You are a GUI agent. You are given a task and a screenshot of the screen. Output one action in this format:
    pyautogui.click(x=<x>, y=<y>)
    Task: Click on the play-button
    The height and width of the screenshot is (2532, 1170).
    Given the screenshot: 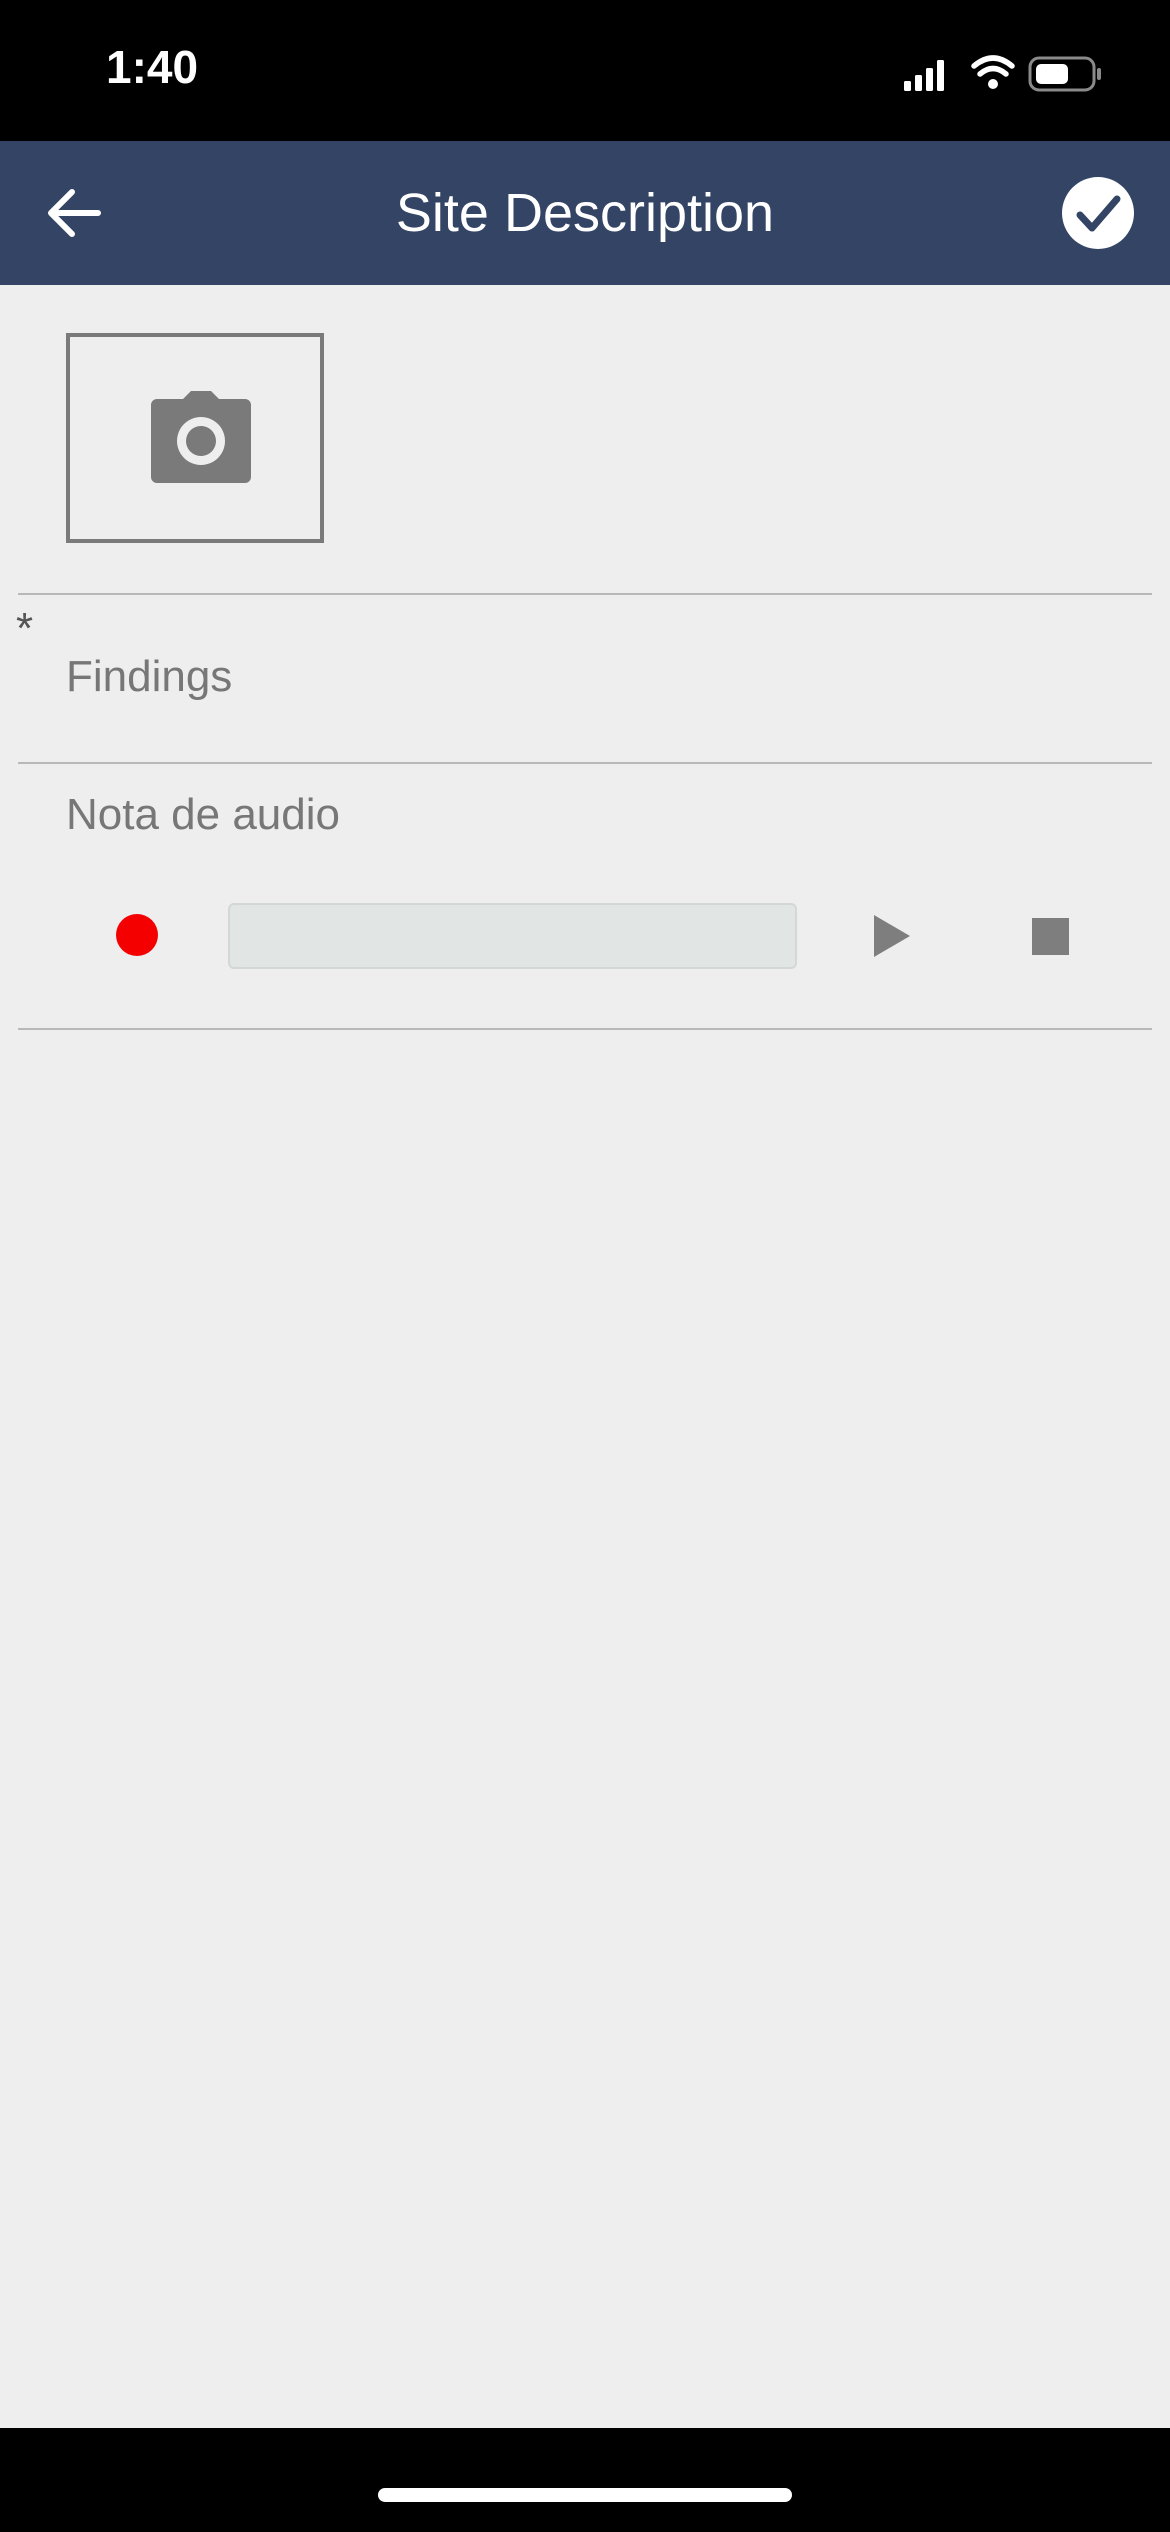 What is the action you would take?
    pyautogui.click(x=892, y=936)
    